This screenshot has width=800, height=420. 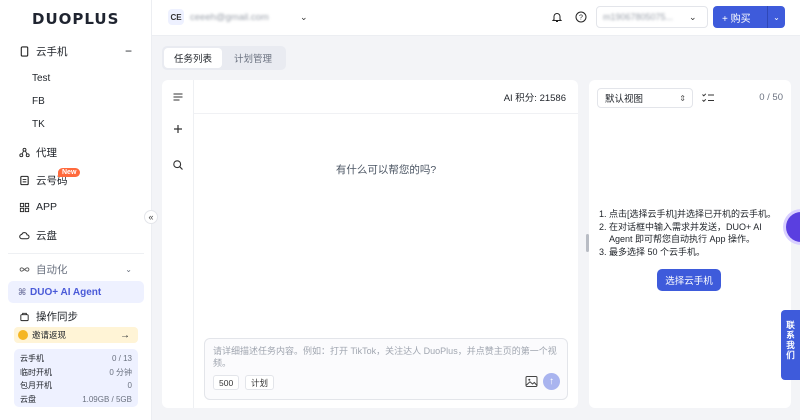 What do you see at coordinates (708, 98) in the screenshot?
I see `checklist-icon` at bounding box center [708, 98].